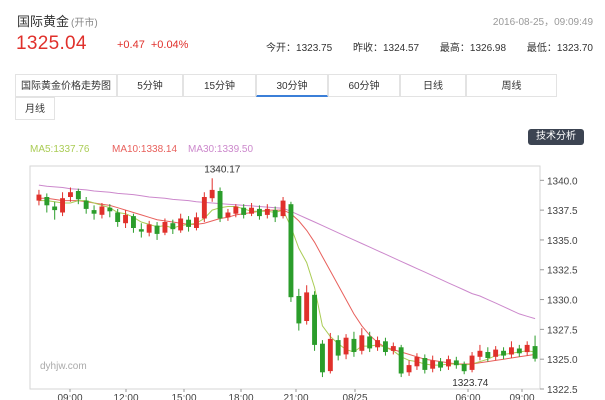 This screenshot has height=400, width=605. I want to click on x-tick-label: 15:00, so click(183, 396).